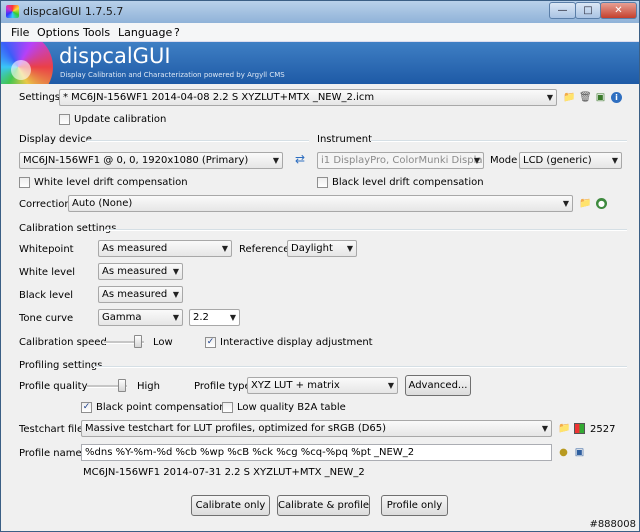 The width and height of the screenshot is (640, 532). What do you see at coordinates (163, 342) in the screenshot?
I see `calibration-speed-value: Low` at bounding box center [163, 342].